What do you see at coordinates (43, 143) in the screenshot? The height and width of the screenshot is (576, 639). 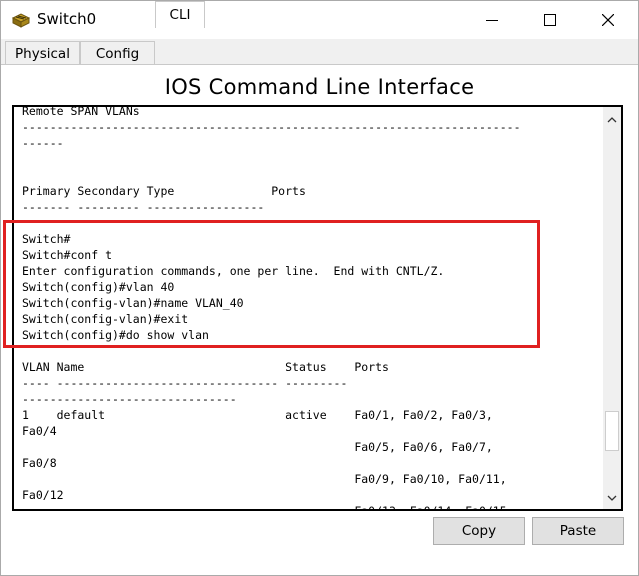 I see `terminal-line: ------` at bounding box center [43, 143].